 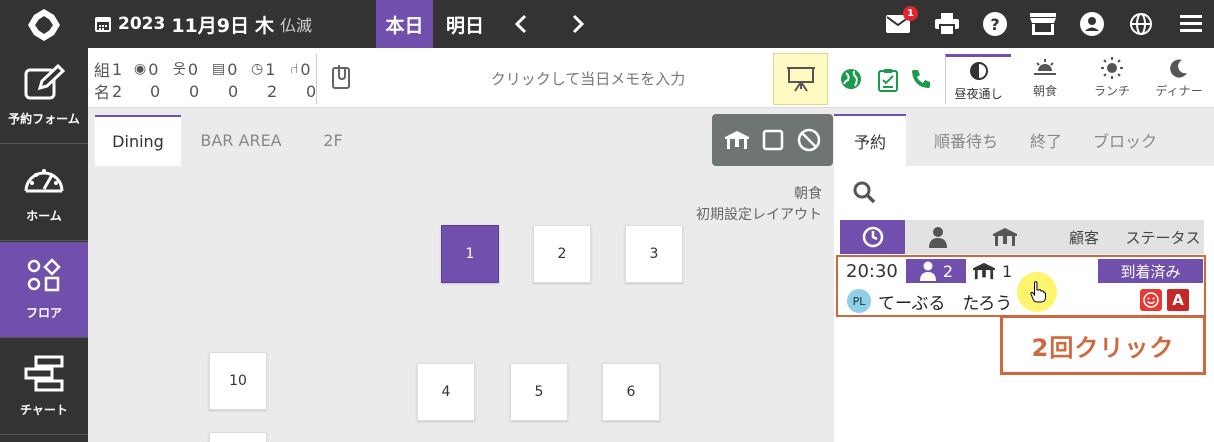 I want to click on people-label: 名, so click(x=102, y=92).